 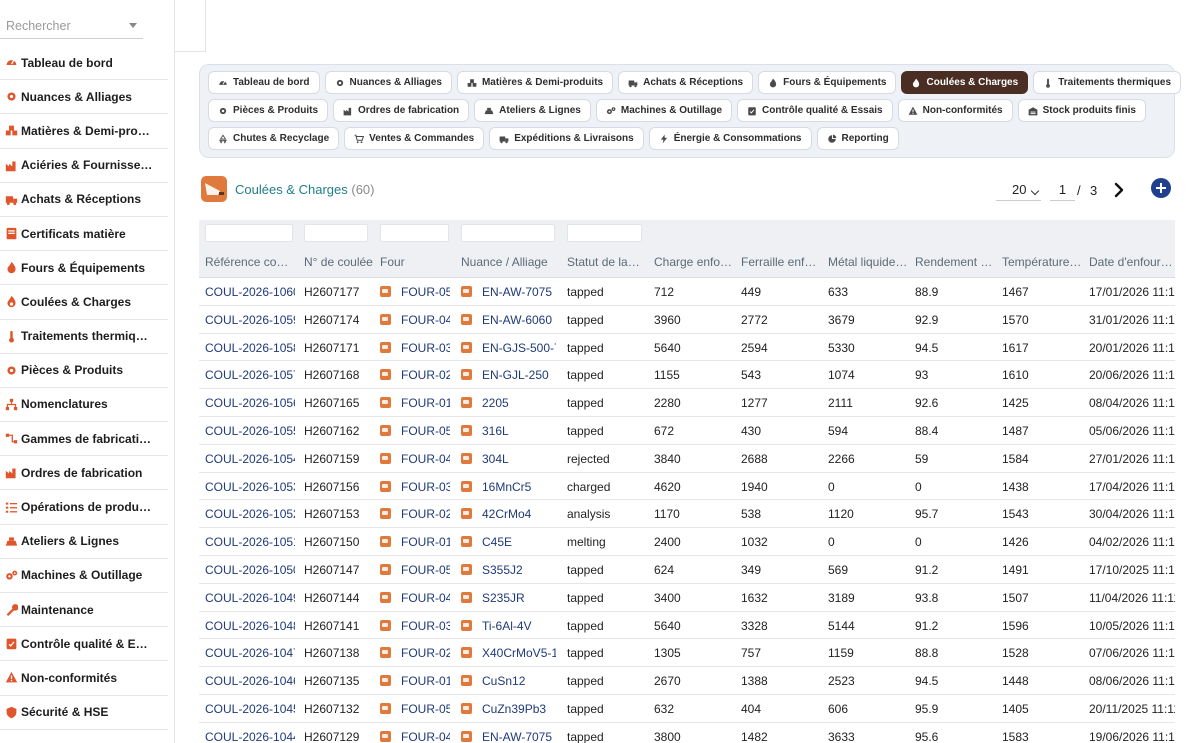 I want to click on table-cell: S355J2, so click(x=508, y=570).